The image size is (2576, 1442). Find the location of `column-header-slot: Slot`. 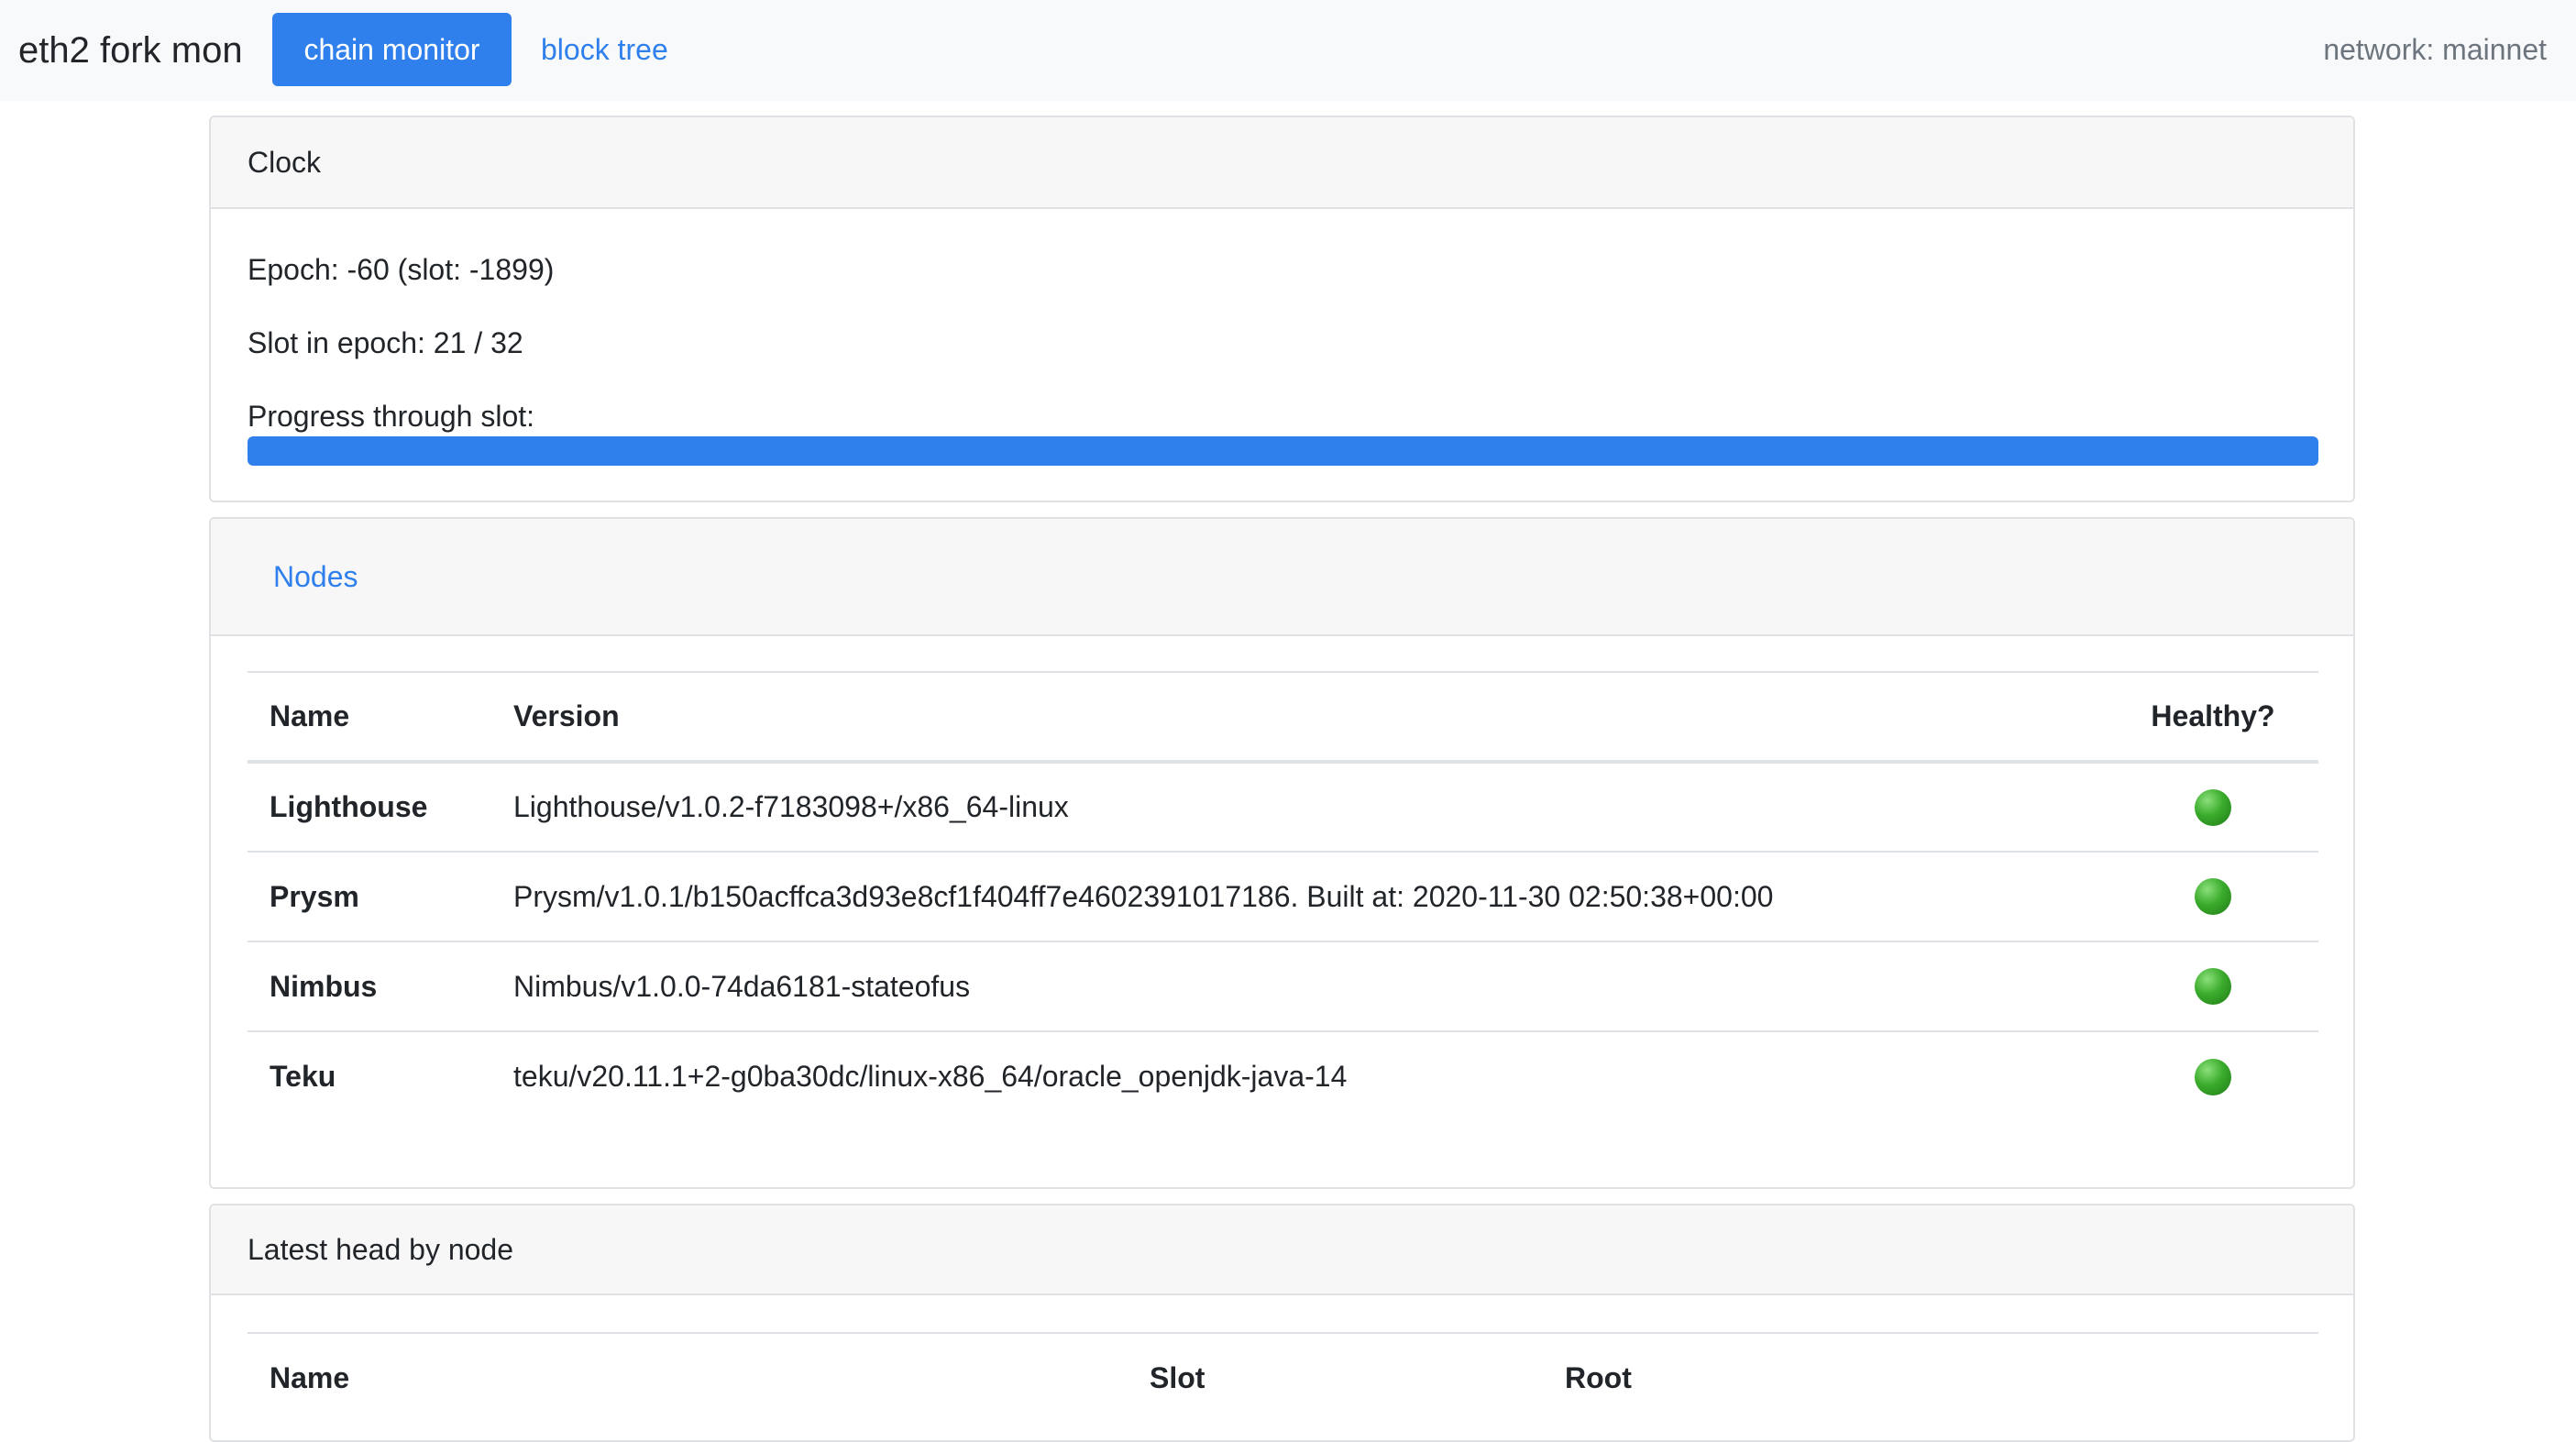

column-header-slot: Slot is located at coordinates (1177, 1377).